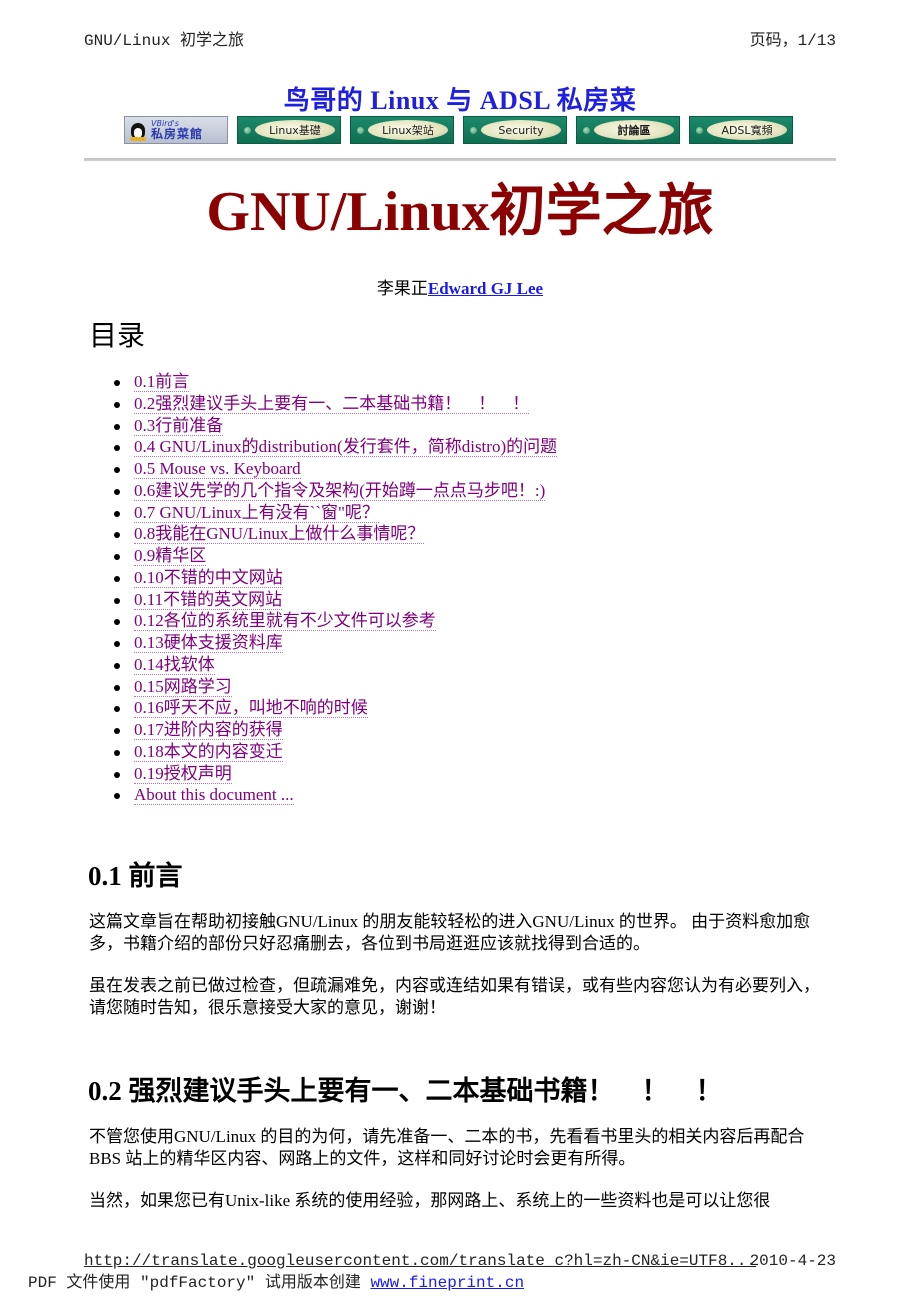 The width and height of the screenshot is (920, 1302). I want to click on nav-button-adsl: ADSL寬頻, so click(741, 130).